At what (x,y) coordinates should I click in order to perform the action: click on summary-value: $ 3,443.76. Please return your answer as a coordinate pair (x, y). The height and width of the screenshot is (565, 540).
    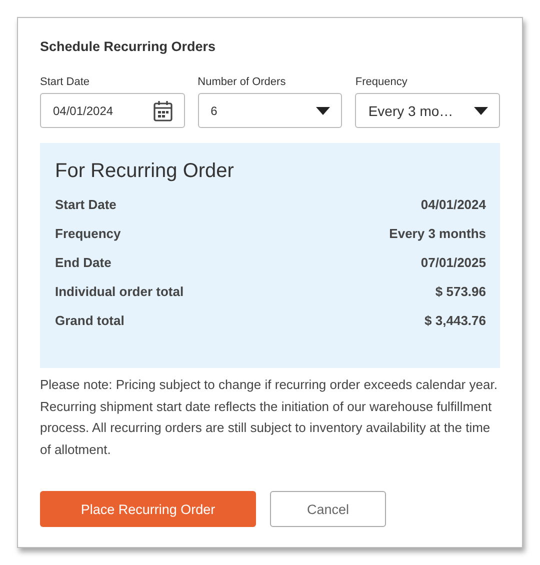
    Looking at the image, I should click on (455, 321).